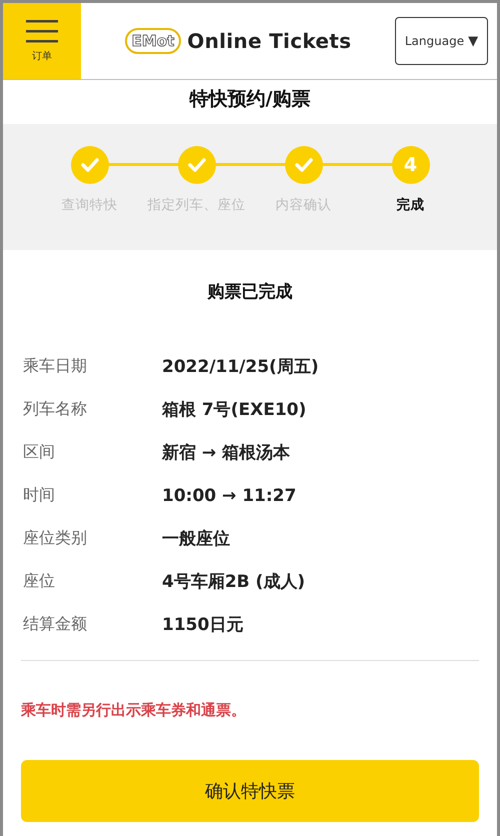 The width and height of the screenshot is (500, 836). What do you see at coordinates (250, 99) in the screenshot?
I see `page-title: 特快预约/购票` at bounding box center [250, 99].